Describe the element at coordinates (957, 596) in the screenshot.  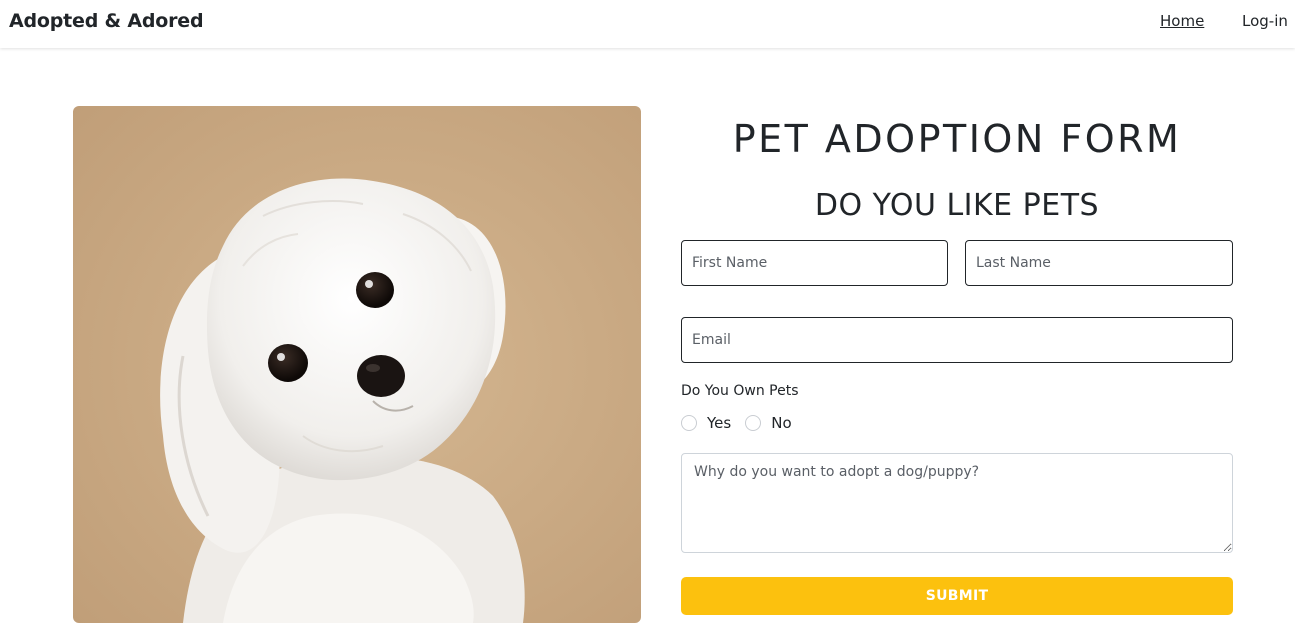
I see `submit-button: SUBMIT` at that location.